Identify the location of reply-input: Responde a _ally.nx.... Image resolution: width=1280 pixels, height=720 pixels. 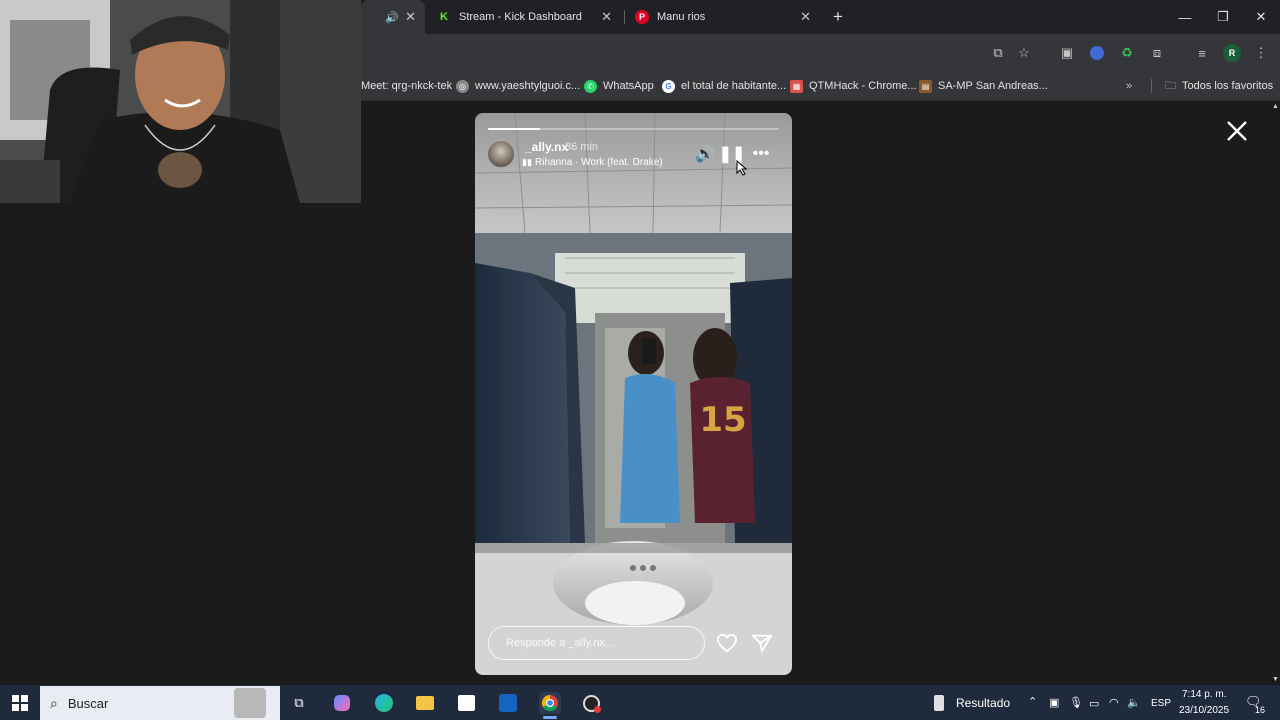
(596, 643).